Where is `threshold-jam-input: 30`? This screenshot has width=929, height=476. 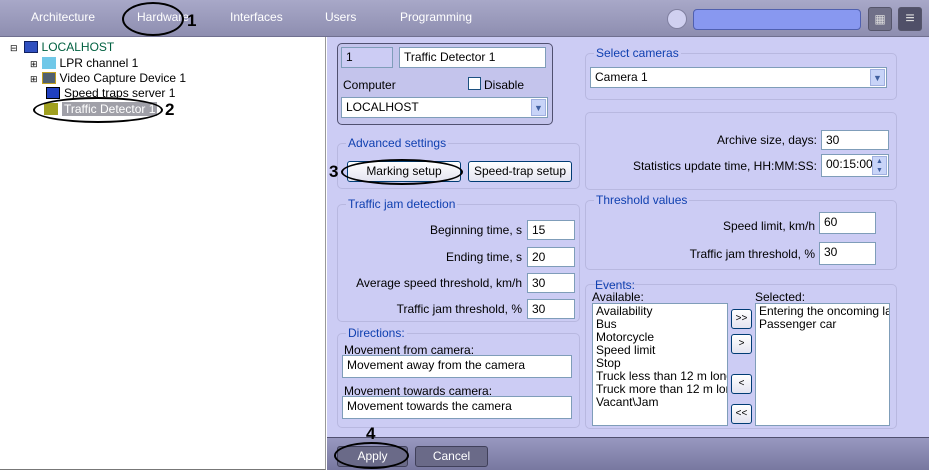 threshold-jam-input: 30 is located at coordinates (847, 253).